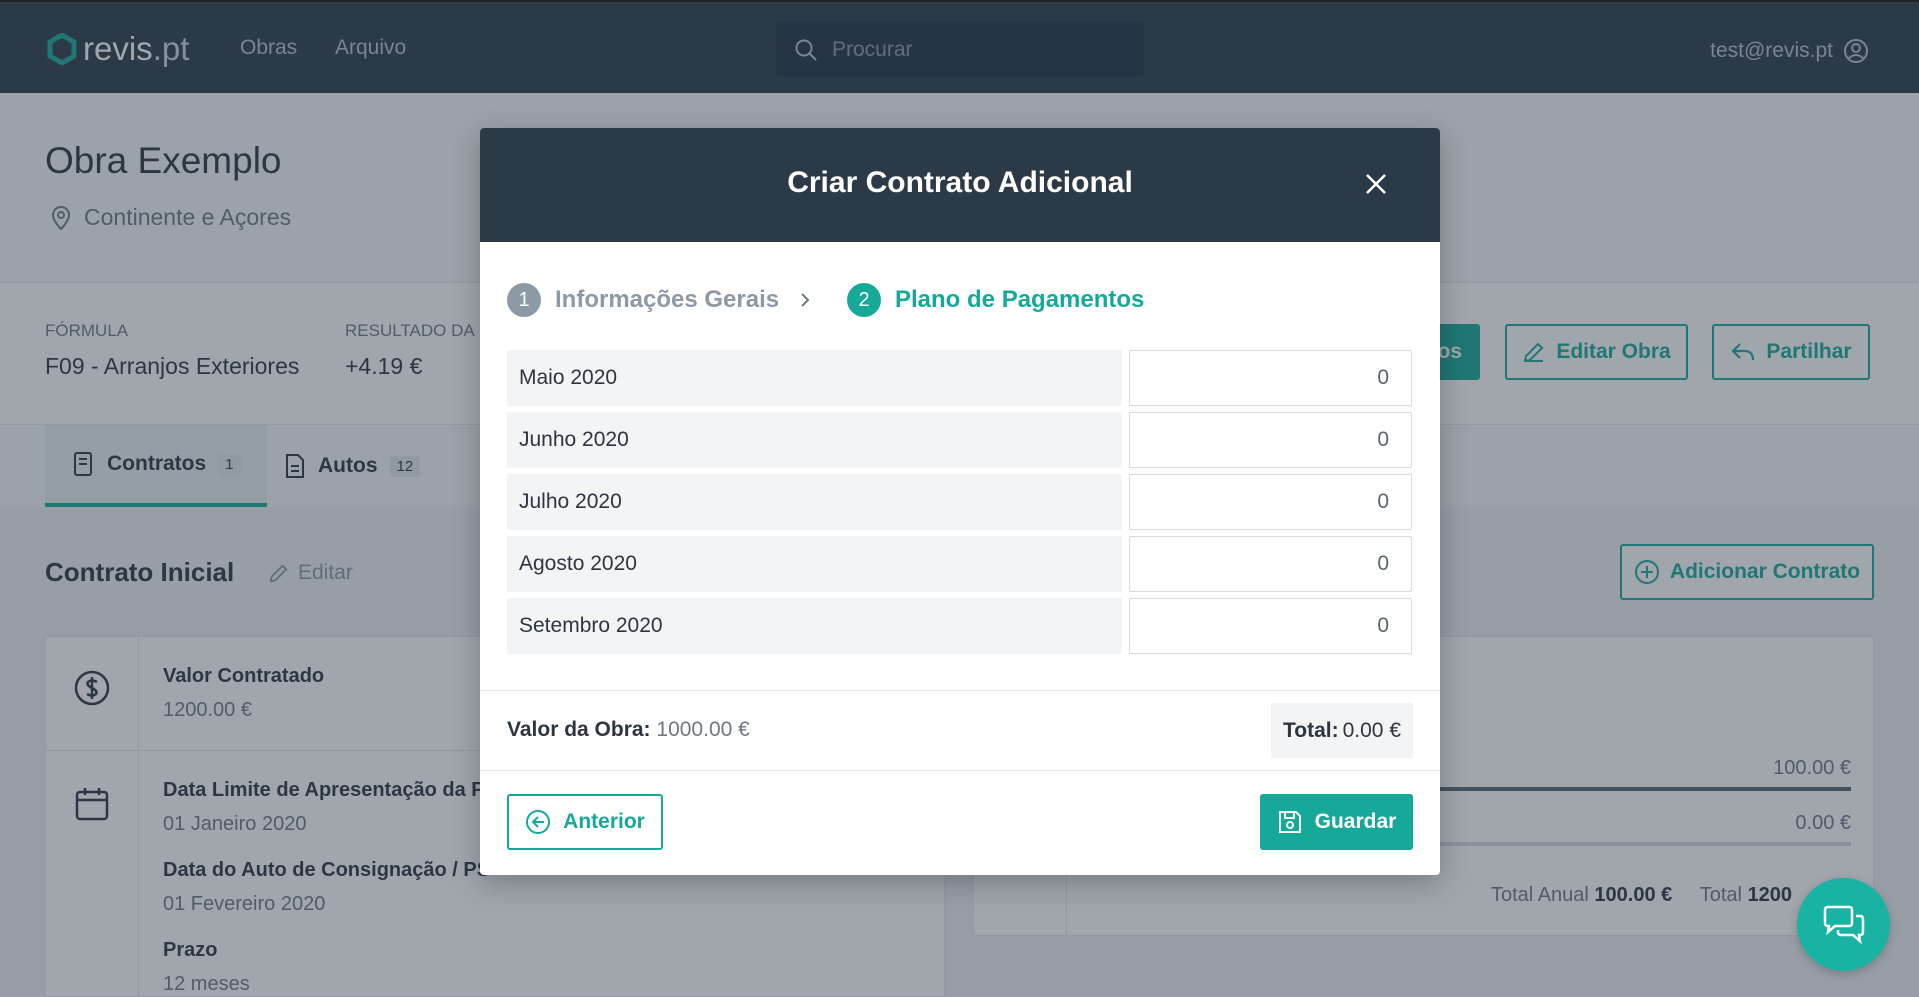  I want to click on total-label: Total:, so click(1311, 730).